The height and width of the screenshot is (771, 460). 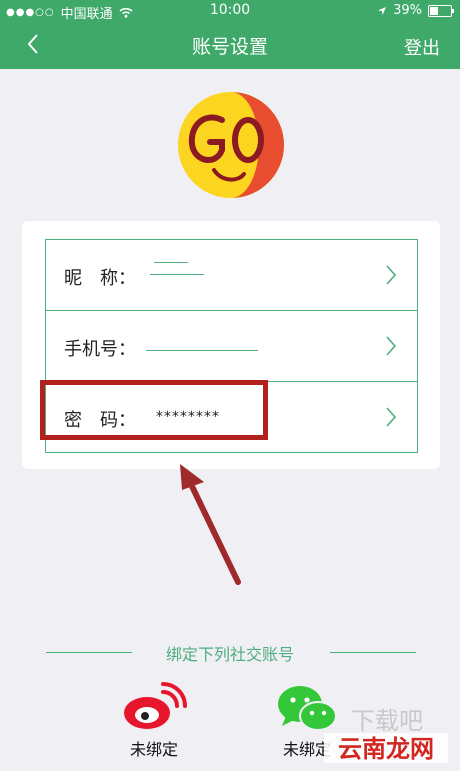 What do you see at coordinates (230, 11) in the screenshot?
I see `status-bar: ●●●○○ 中国联通 10:00 39%` at bounding box center [230, 11].